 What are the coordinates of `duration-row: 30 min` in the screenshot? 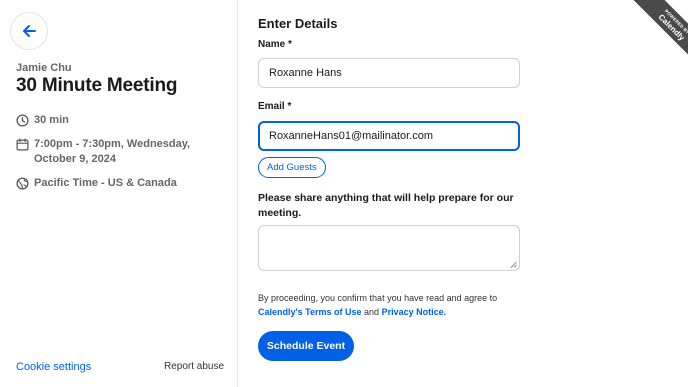 It's located at (42, 120).